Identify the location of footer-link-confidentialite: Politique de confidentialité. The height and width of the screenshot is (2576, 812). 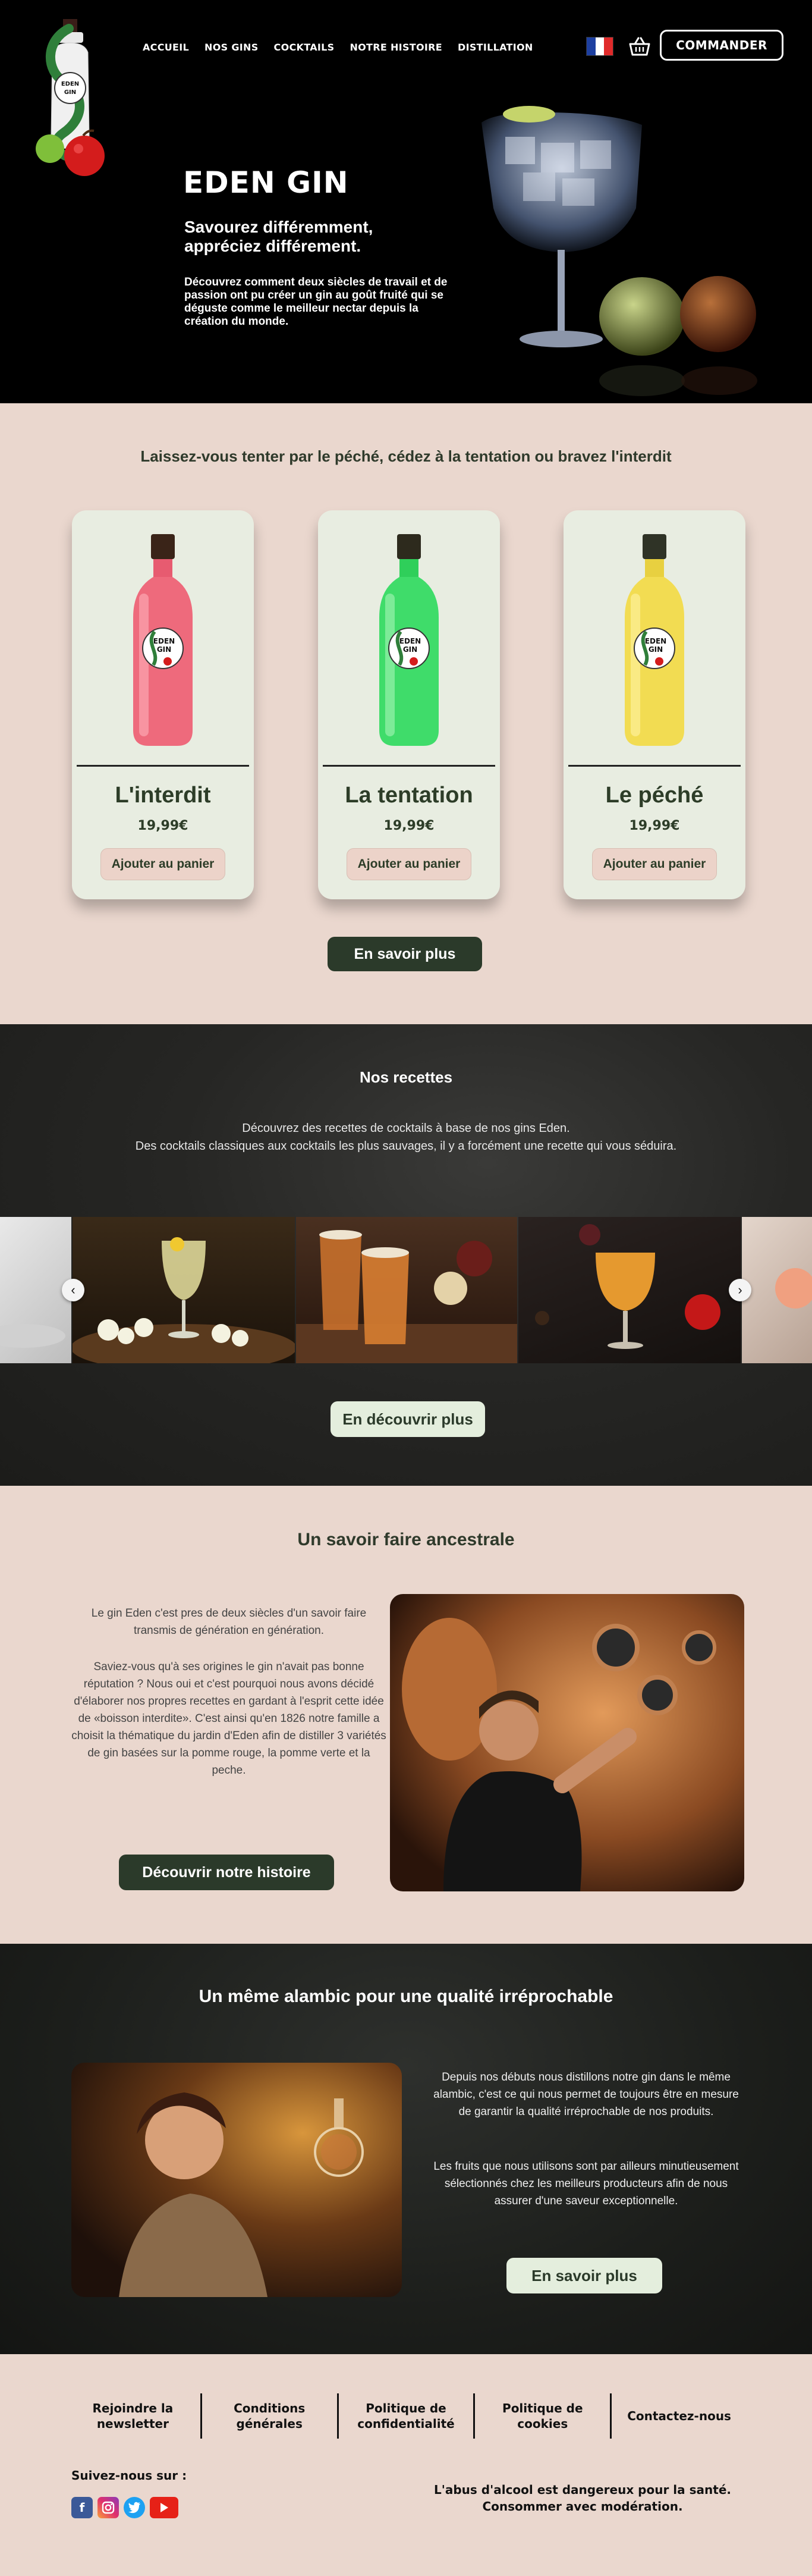
(408, 2416).